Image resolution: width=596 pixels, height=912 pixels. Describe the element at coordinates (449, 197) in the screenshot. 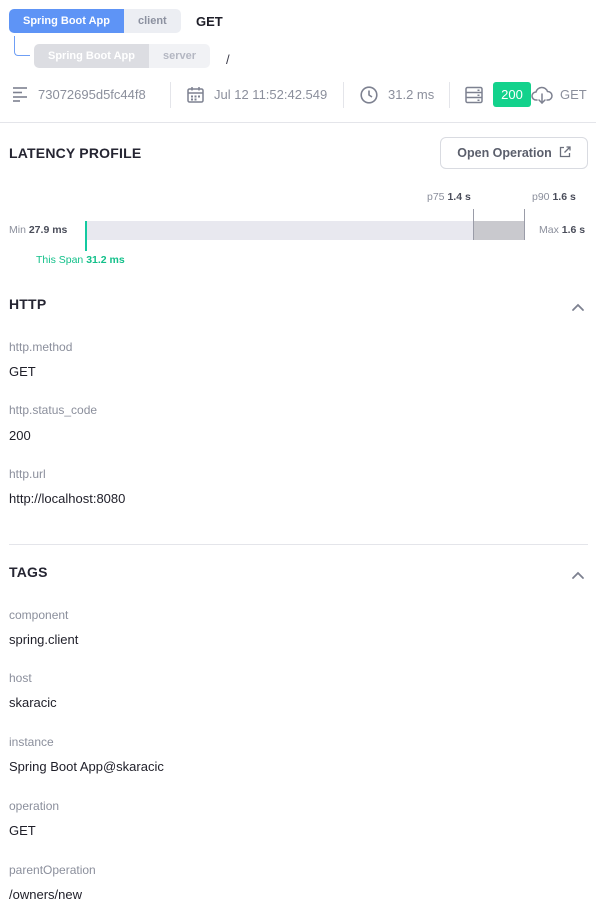

I see `p75-marker-label: p75 1.4 s` at that location.